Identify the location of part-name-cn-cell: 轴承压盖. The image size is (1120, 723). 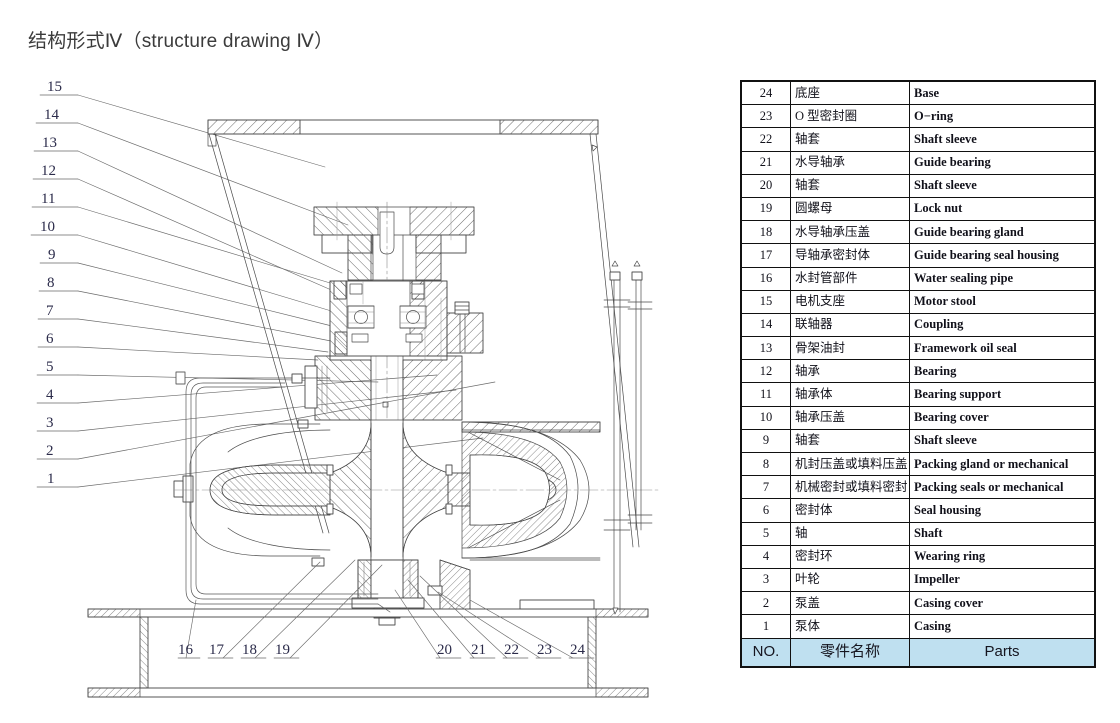
(850, 417).